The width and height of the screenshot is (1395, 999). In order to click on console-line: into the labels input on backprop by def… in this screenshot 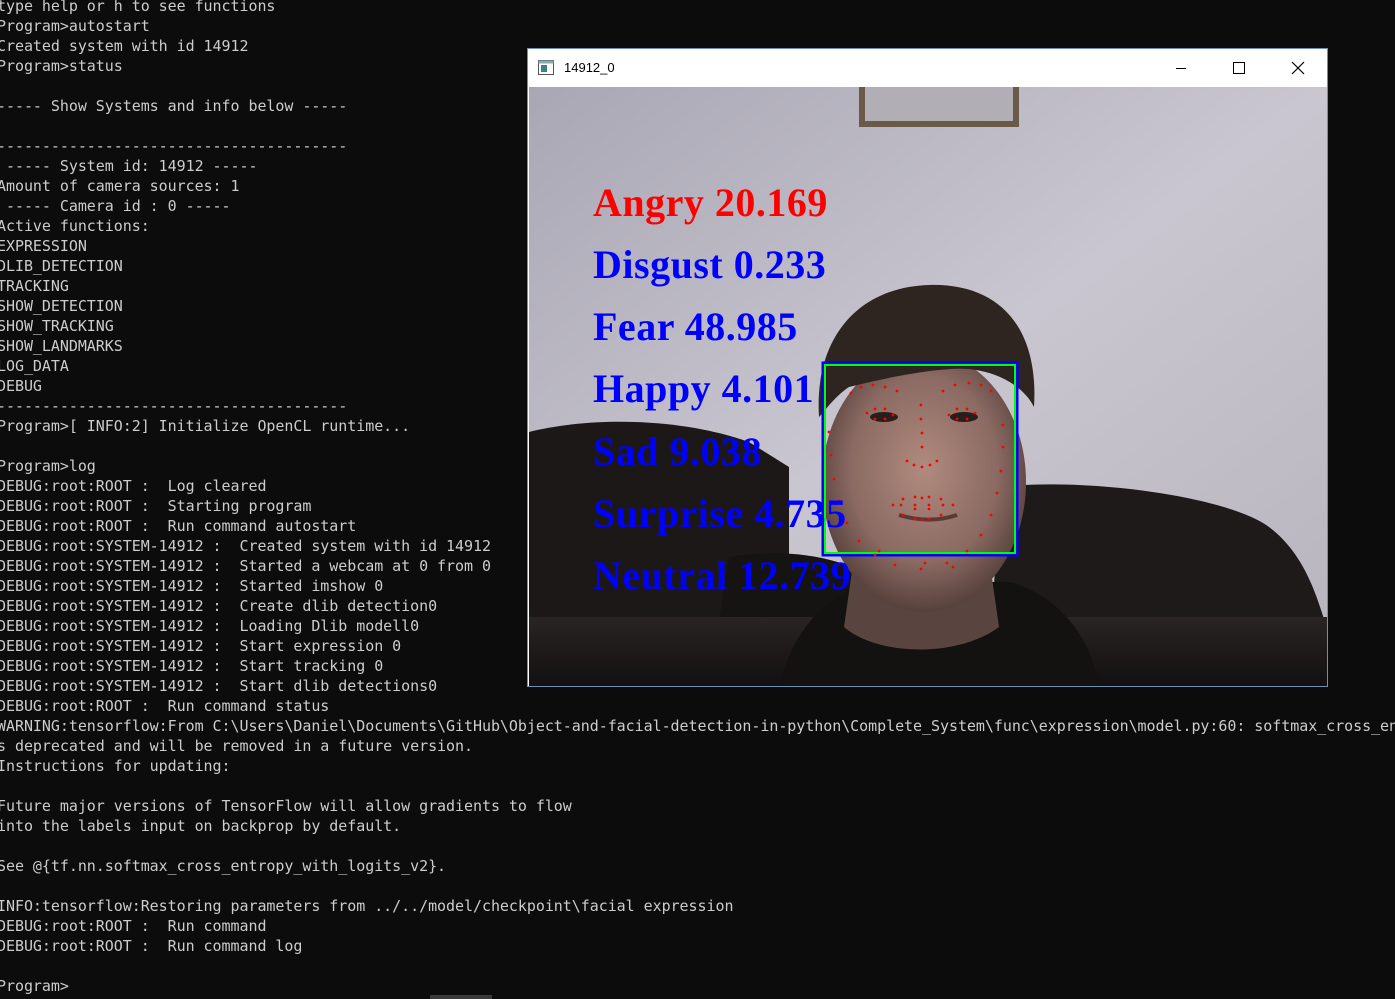, I will do `click(201, 826)`.